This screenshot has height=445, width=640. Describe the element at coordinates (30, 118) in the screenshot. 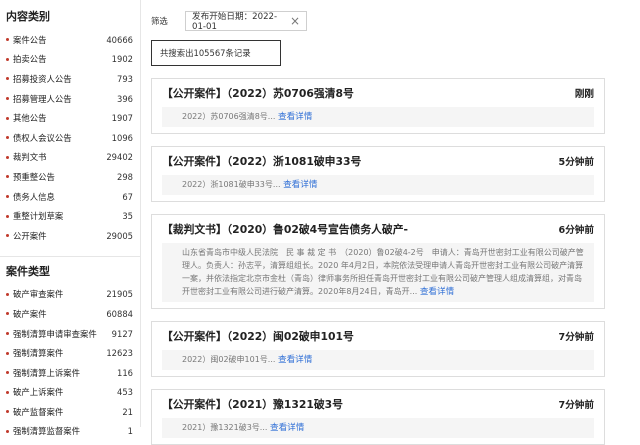

I see `sidebar-item-label: 其他公告` at that location.